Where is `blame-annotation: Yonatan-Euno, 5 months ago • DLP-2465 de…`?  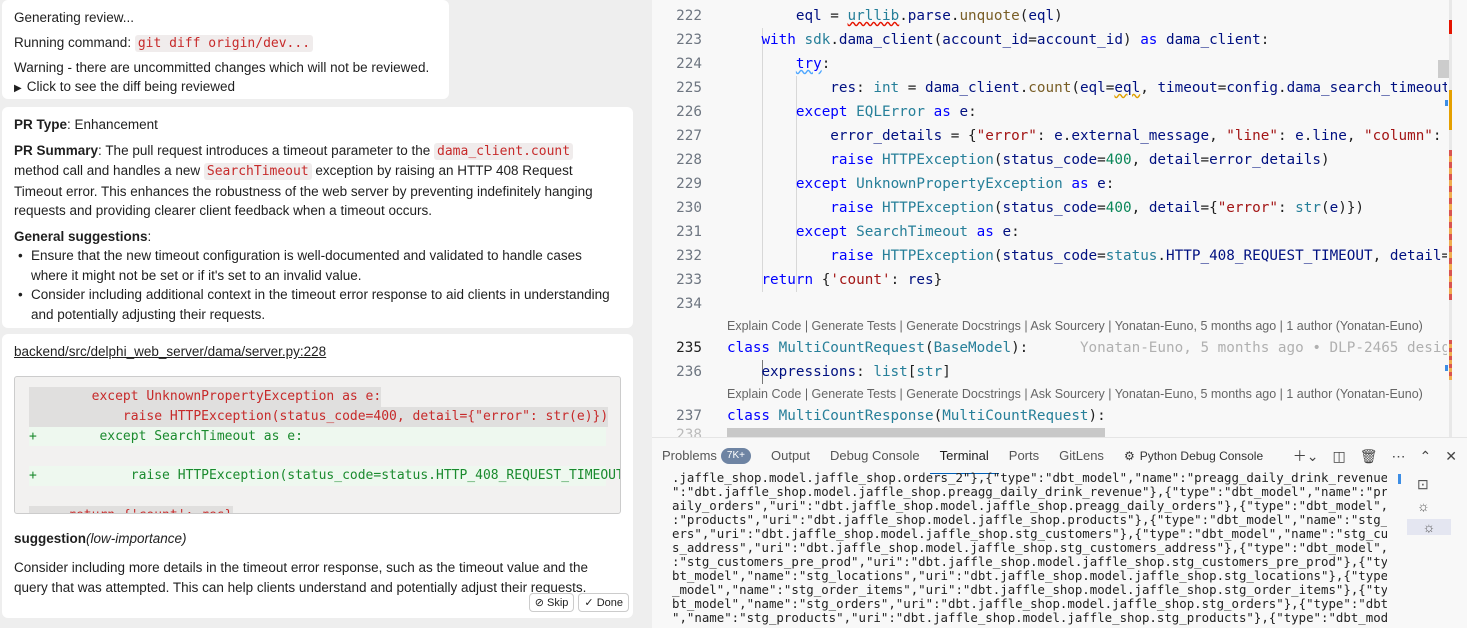 blame-annotation: Yonatan-Euno, 5 months ago • DLP-2465 de… is located at coordinates (1263, 348).